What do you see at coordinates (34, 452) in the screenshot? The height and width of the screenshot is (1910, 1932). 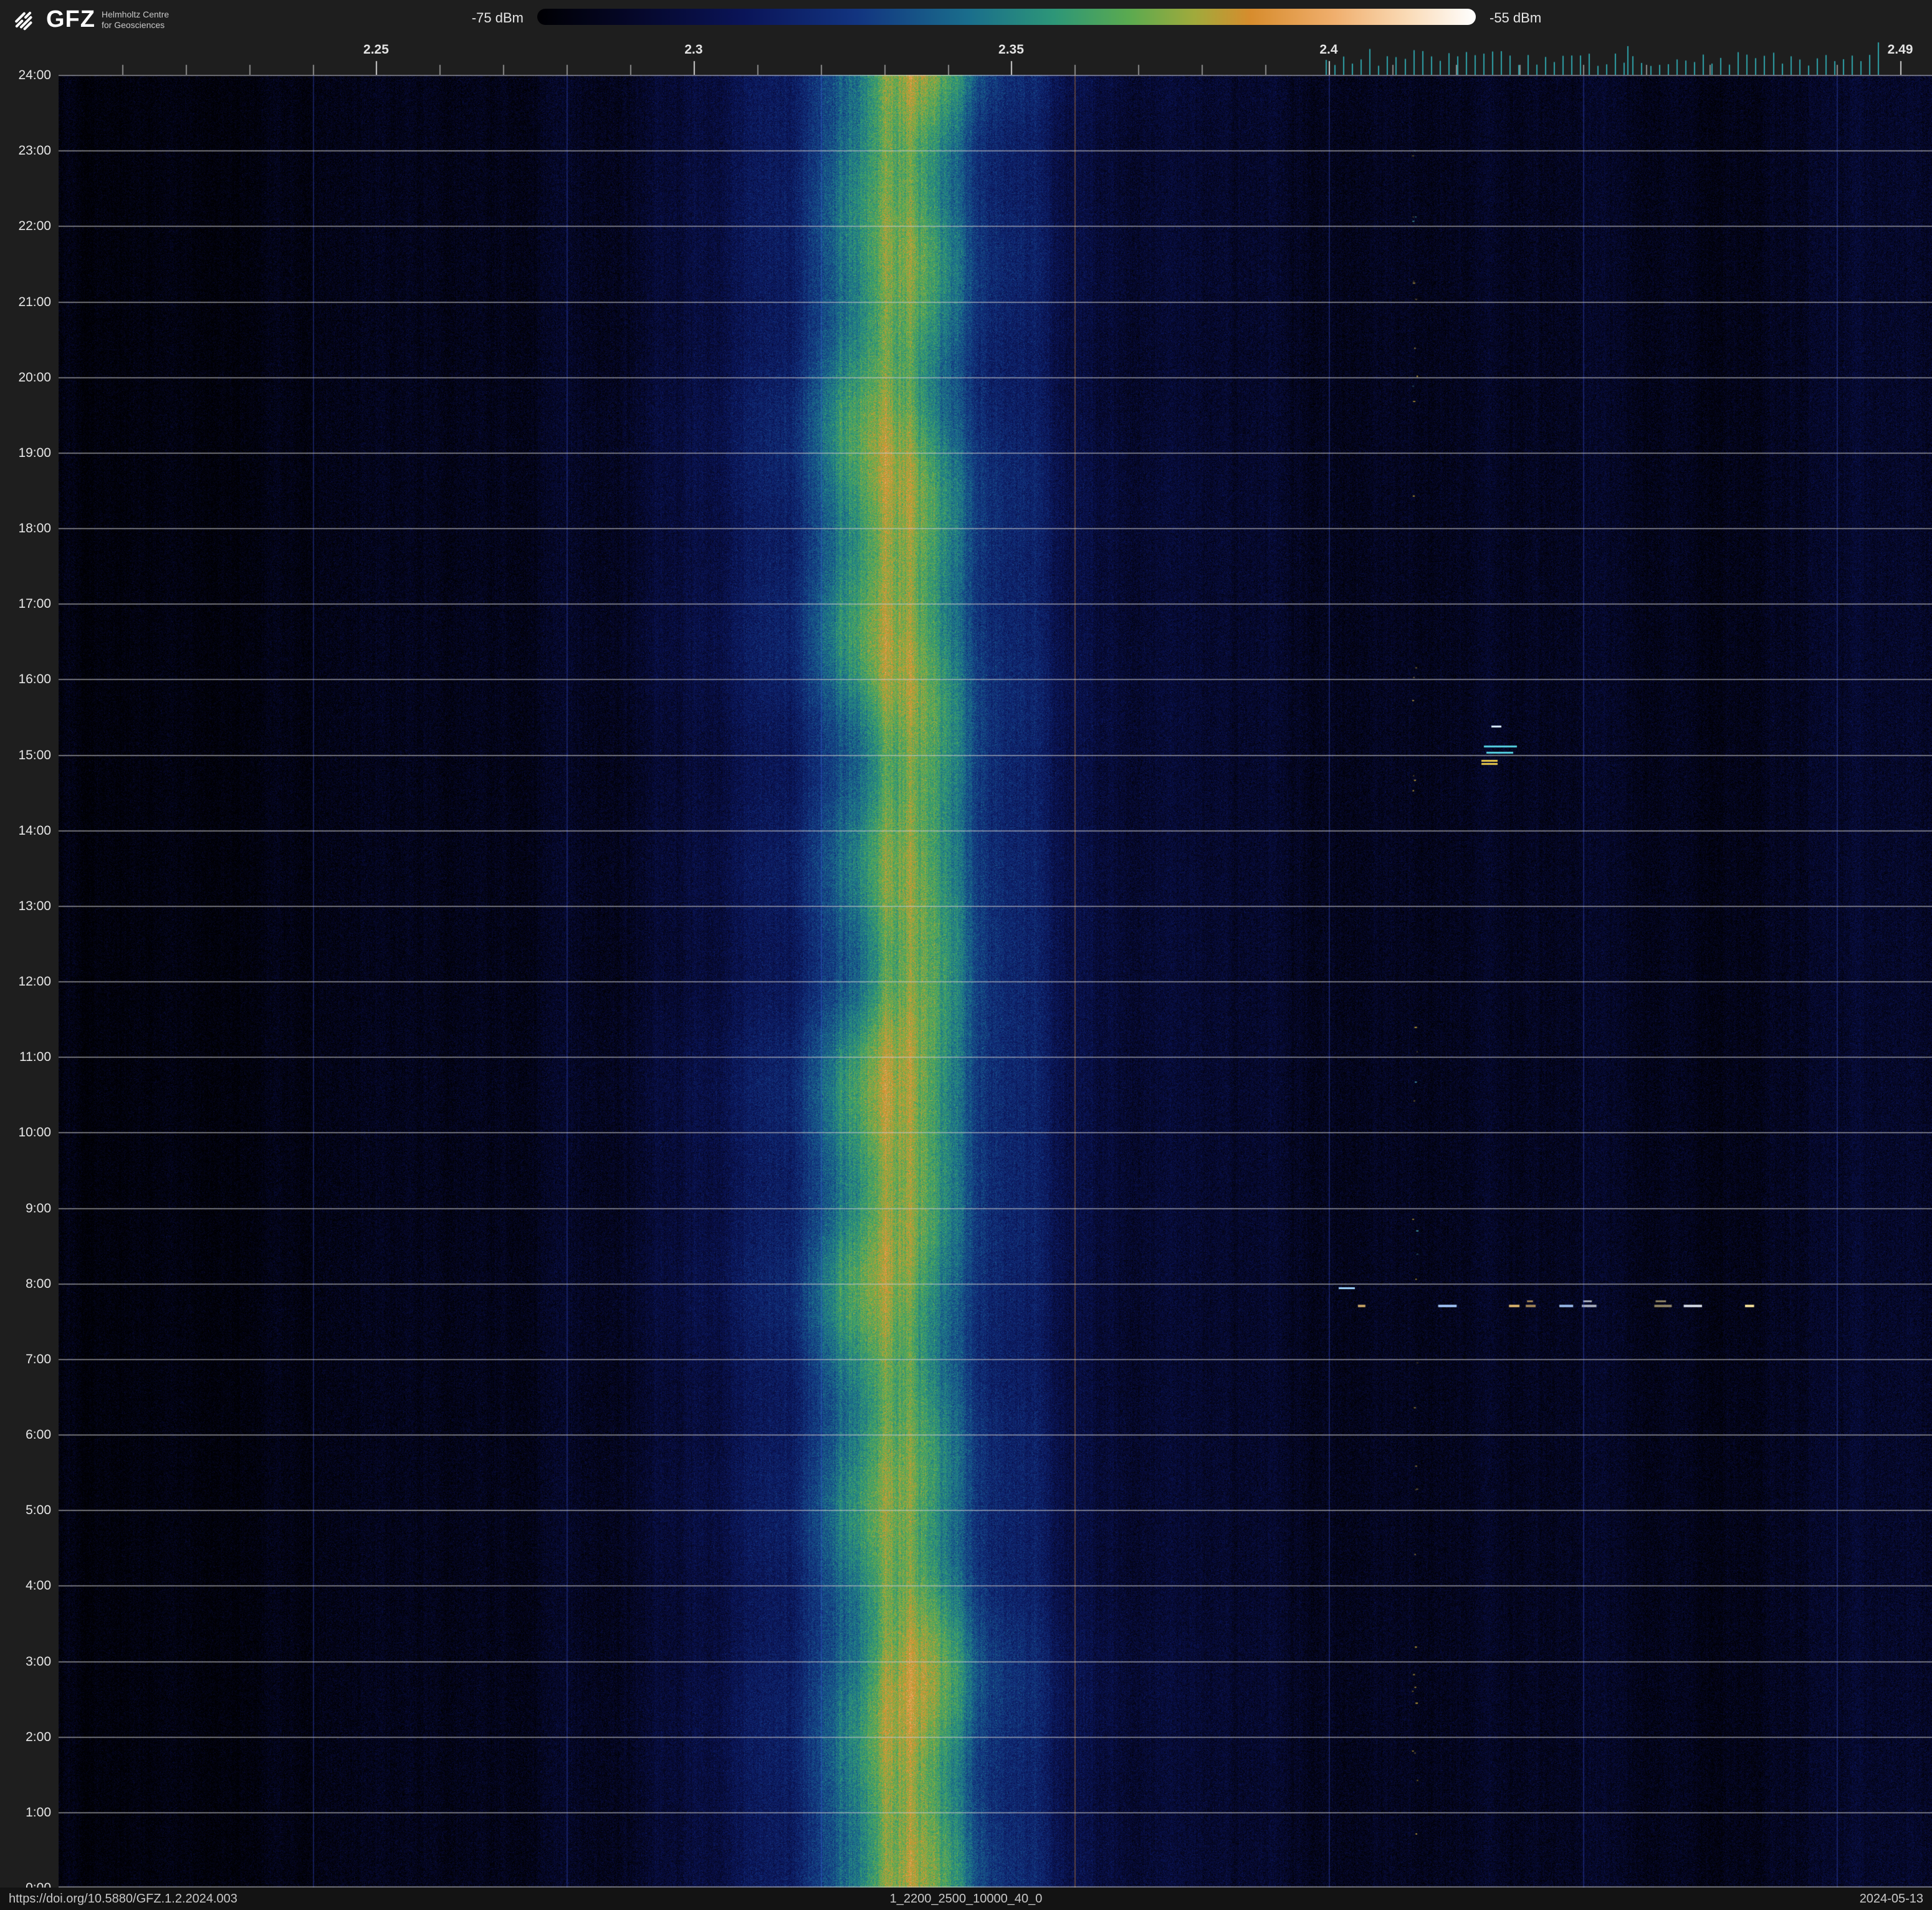 I see `time-tick-label: 19:00` at bounding box center [34, 452].